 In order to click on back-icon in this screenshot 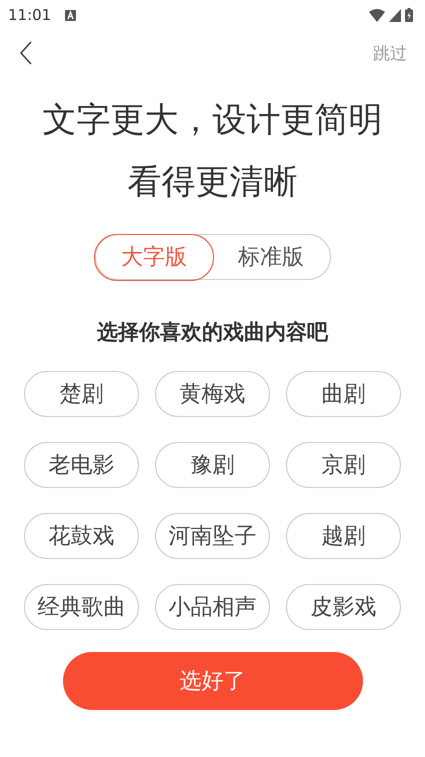, I will do `click(26, 53)`.